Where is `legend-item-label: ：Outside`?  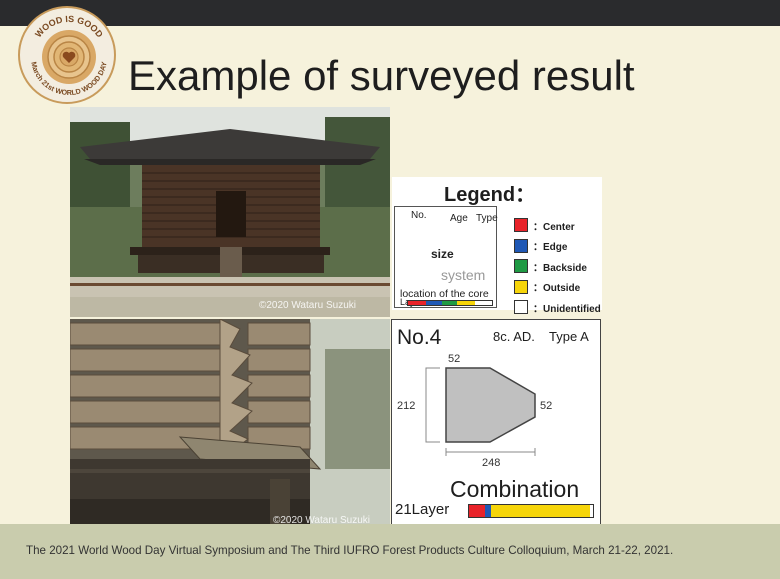
legend-item-label: ：Outside is located at coordinates (557, 289).